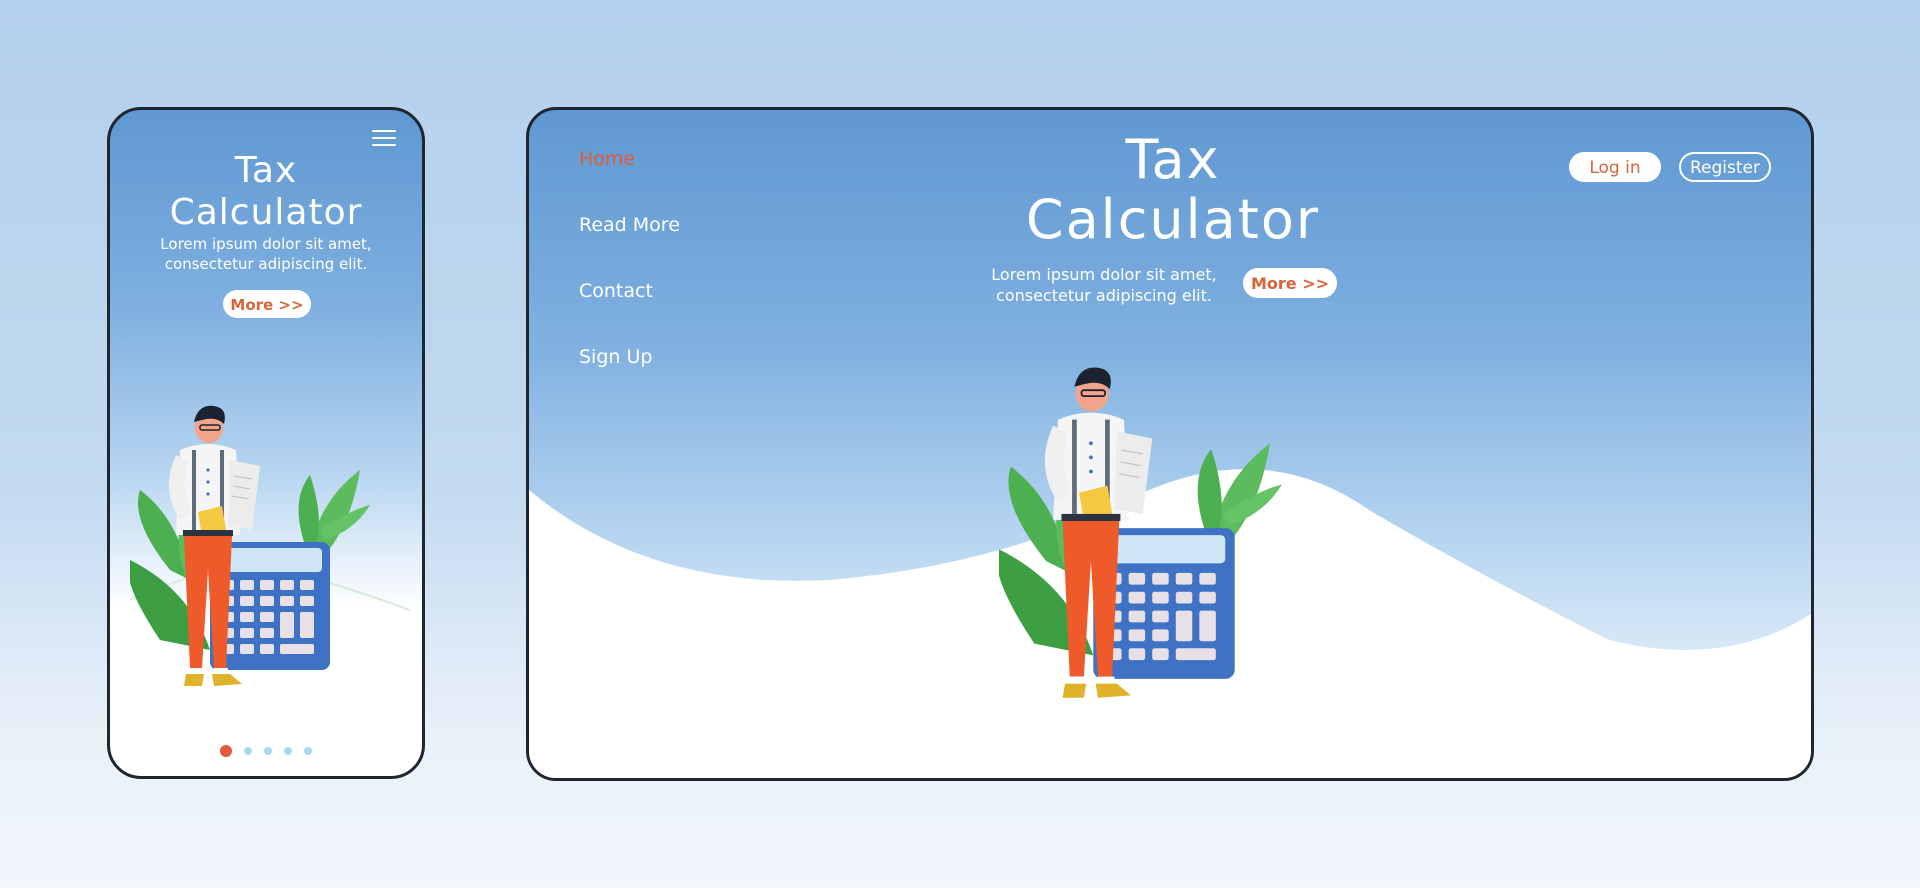 The height and width of the screenshot is (888, 1920). I want to click on mobile-title-line2: Calculator, so click(266, 212).